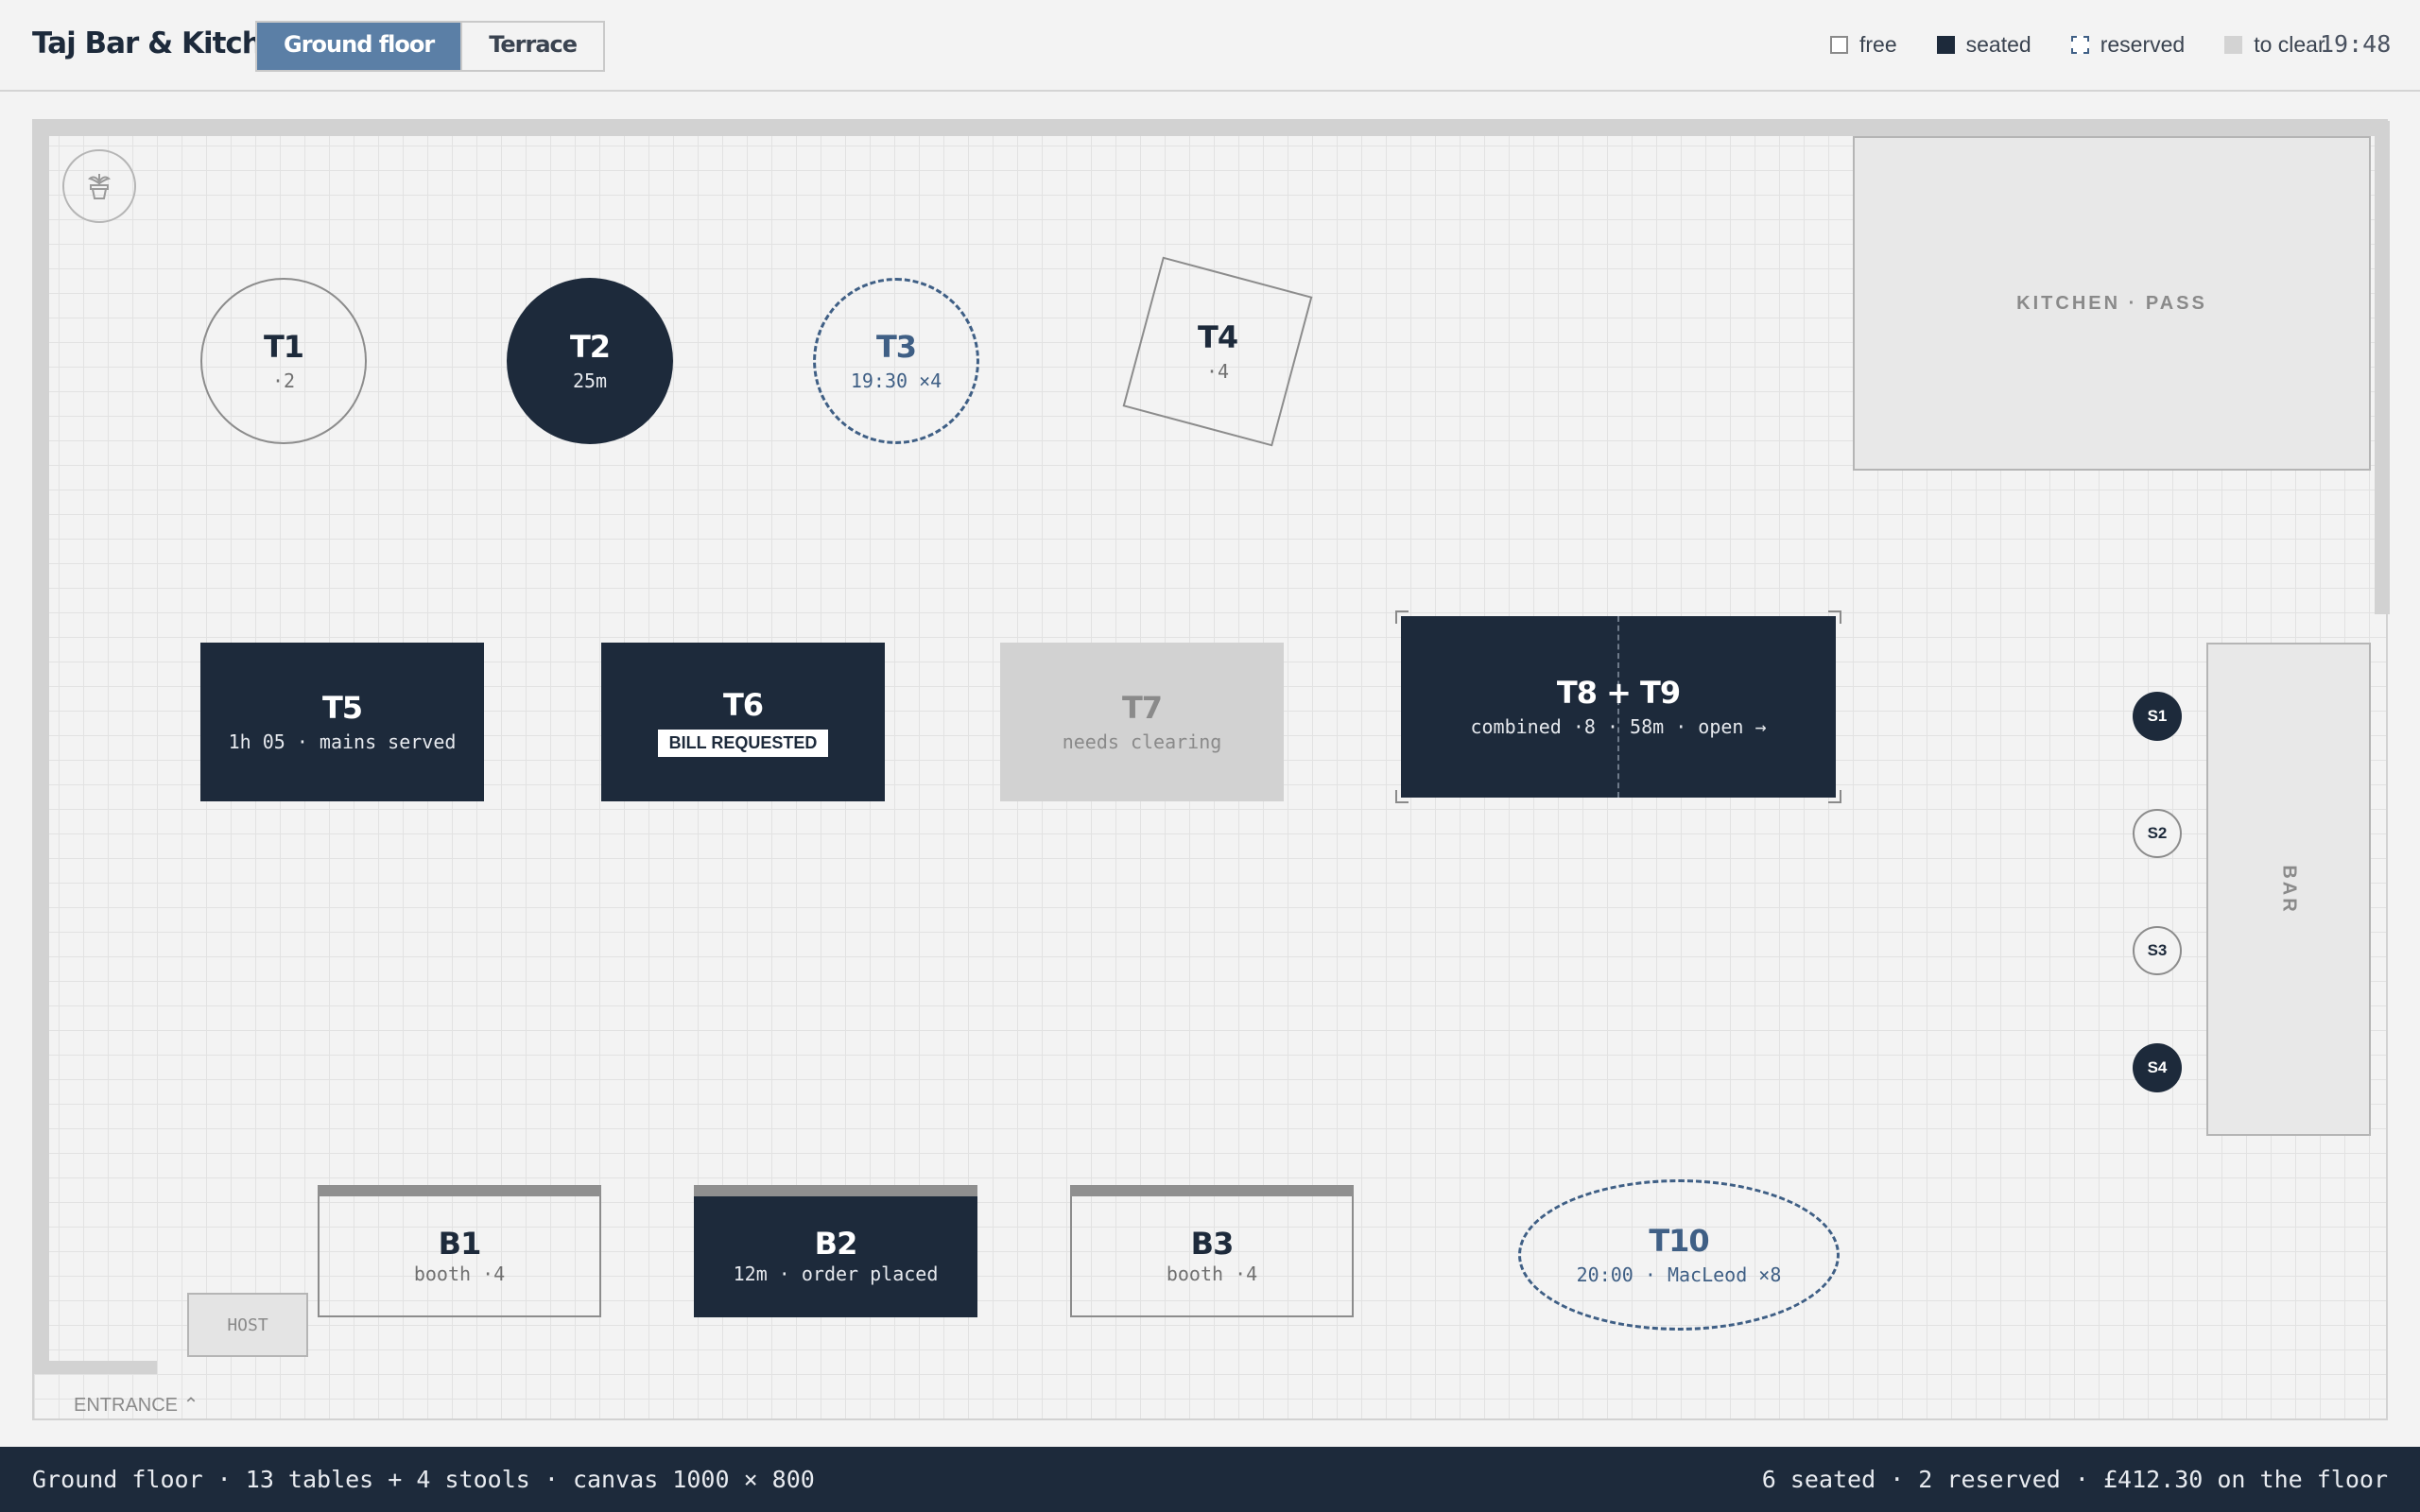 The image size is (2420, 1512). What do you see at coordinates (590, 380) in the screenshot?
I see `table-t2-time: 25m` at bounding box center [590, 380].